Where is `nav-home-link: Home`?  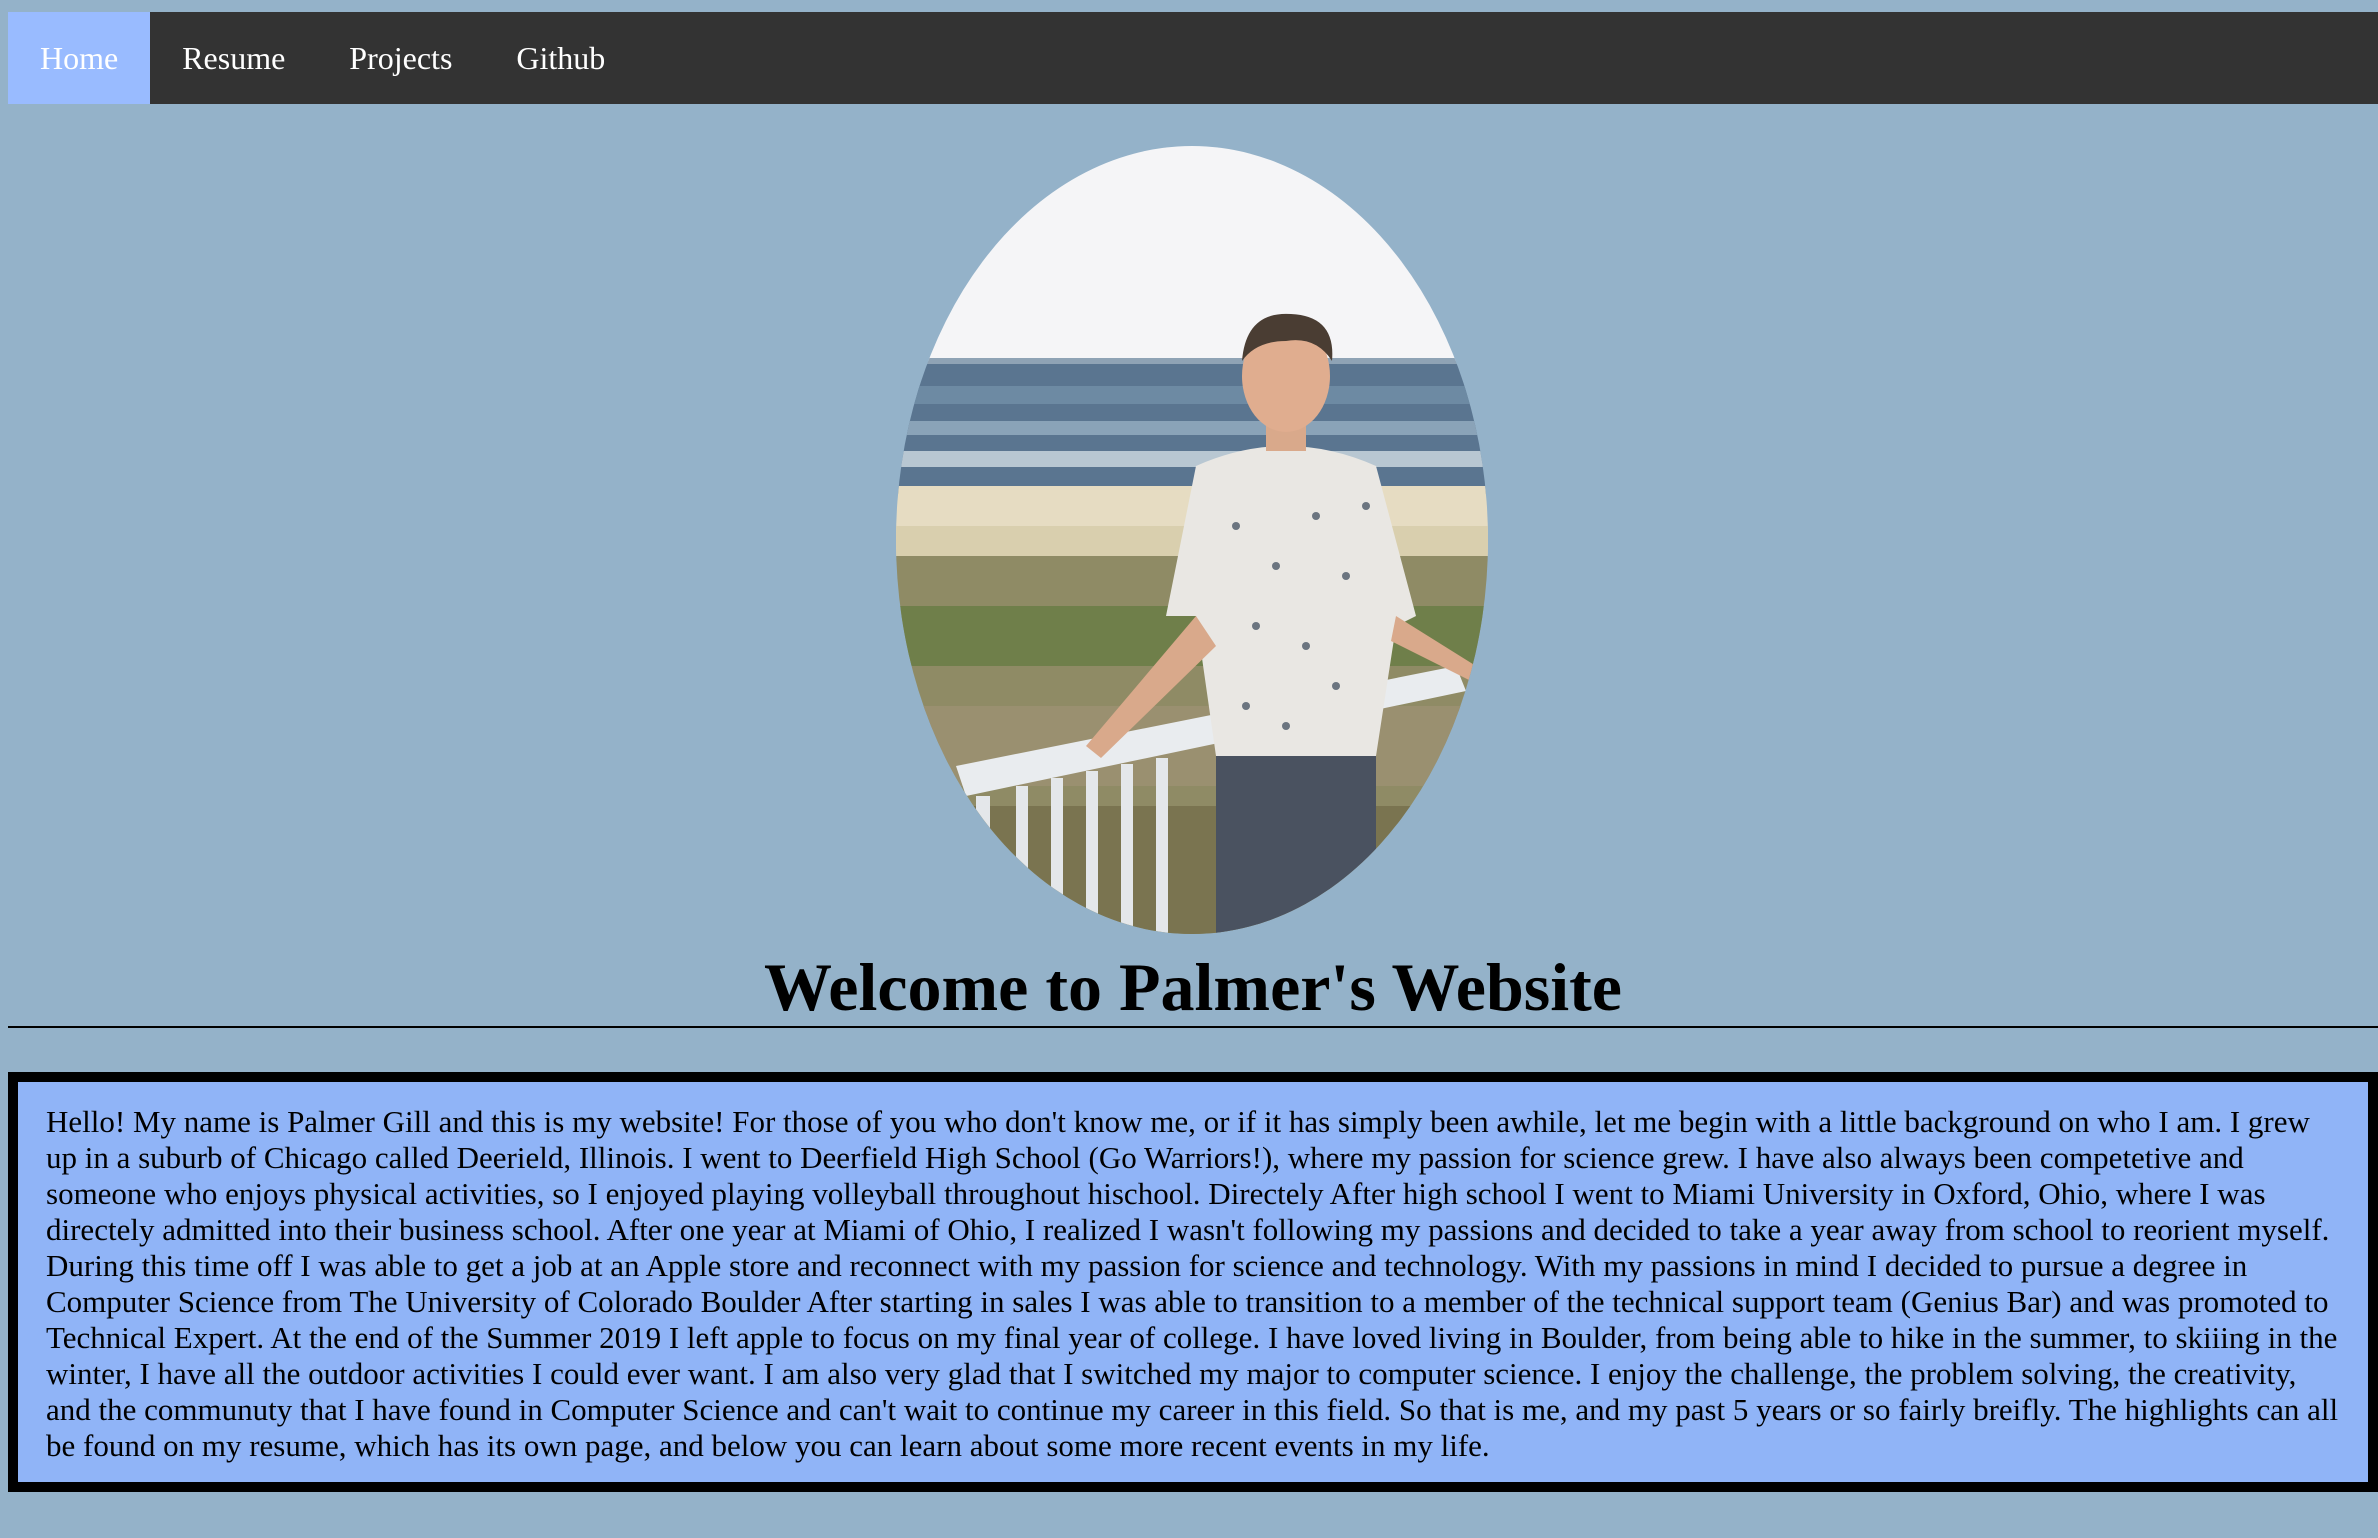
nav-home-link: Home is located at coordinates (79, 58).